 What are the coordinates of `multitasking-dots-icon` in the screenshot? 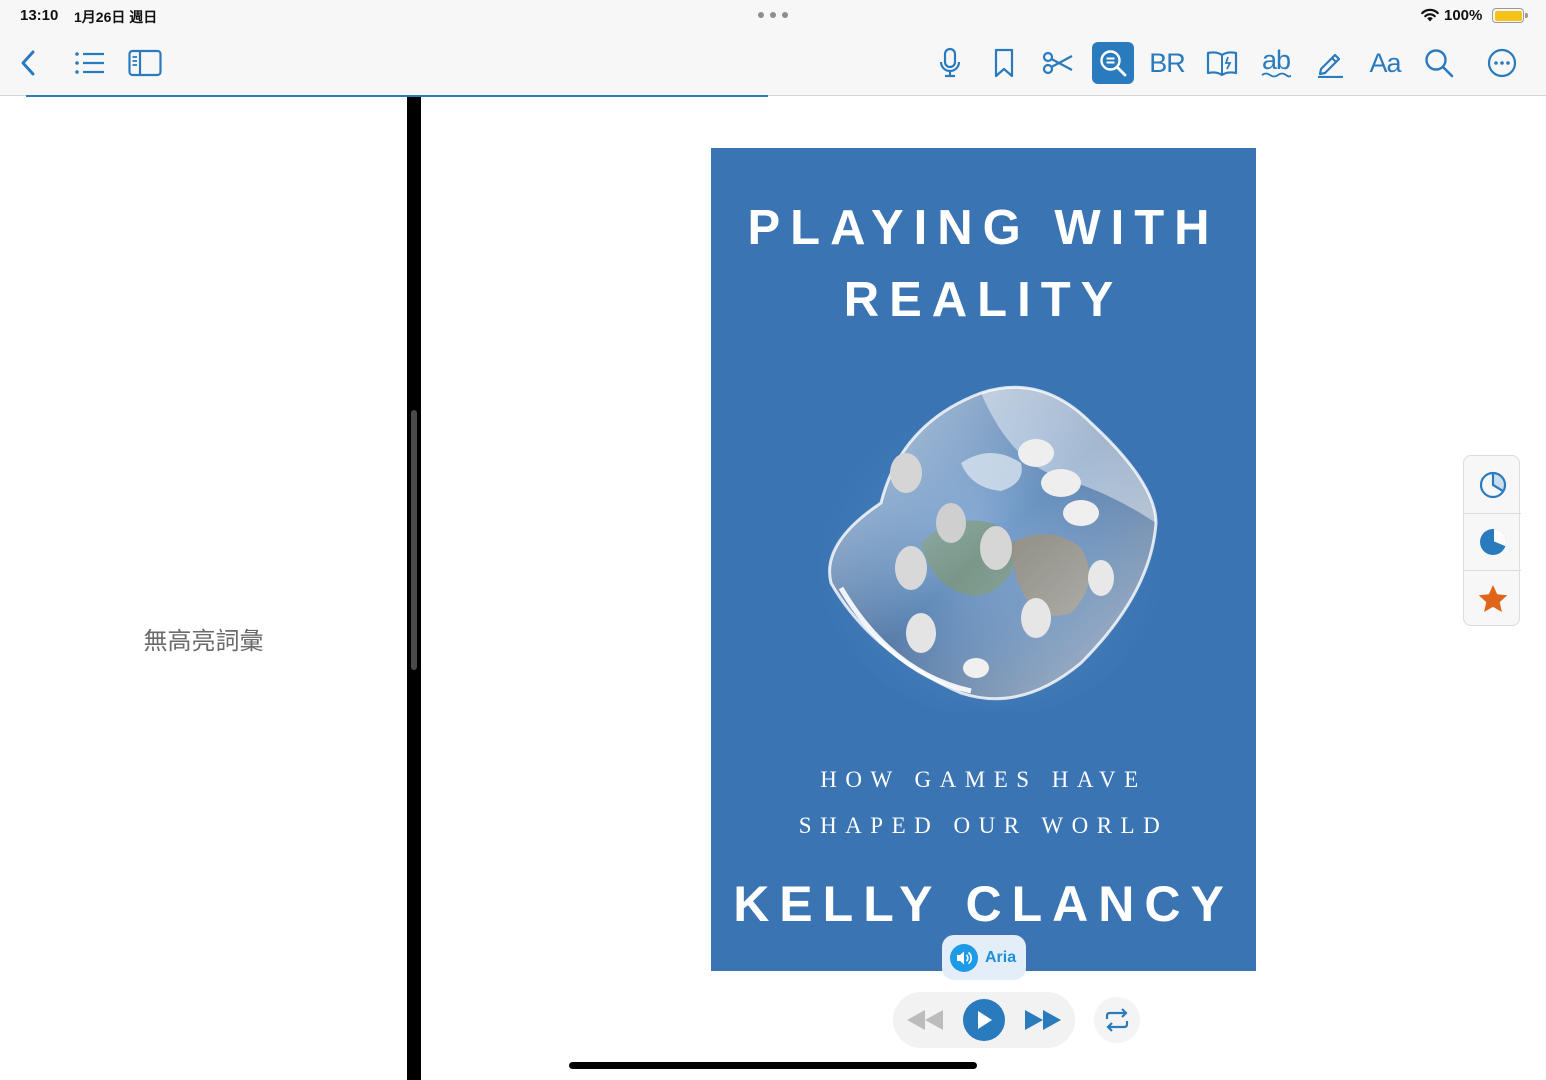 It's located at (773, 15).